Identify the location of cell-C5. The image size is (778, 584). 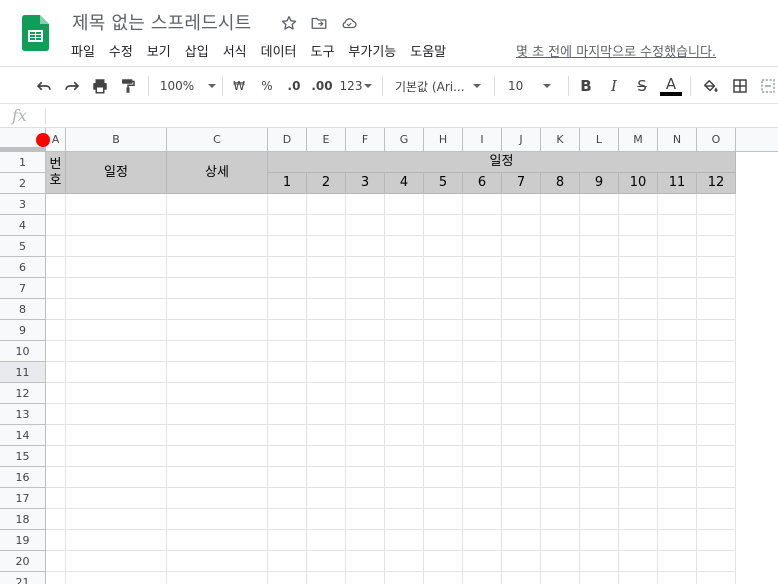
(217, 246).